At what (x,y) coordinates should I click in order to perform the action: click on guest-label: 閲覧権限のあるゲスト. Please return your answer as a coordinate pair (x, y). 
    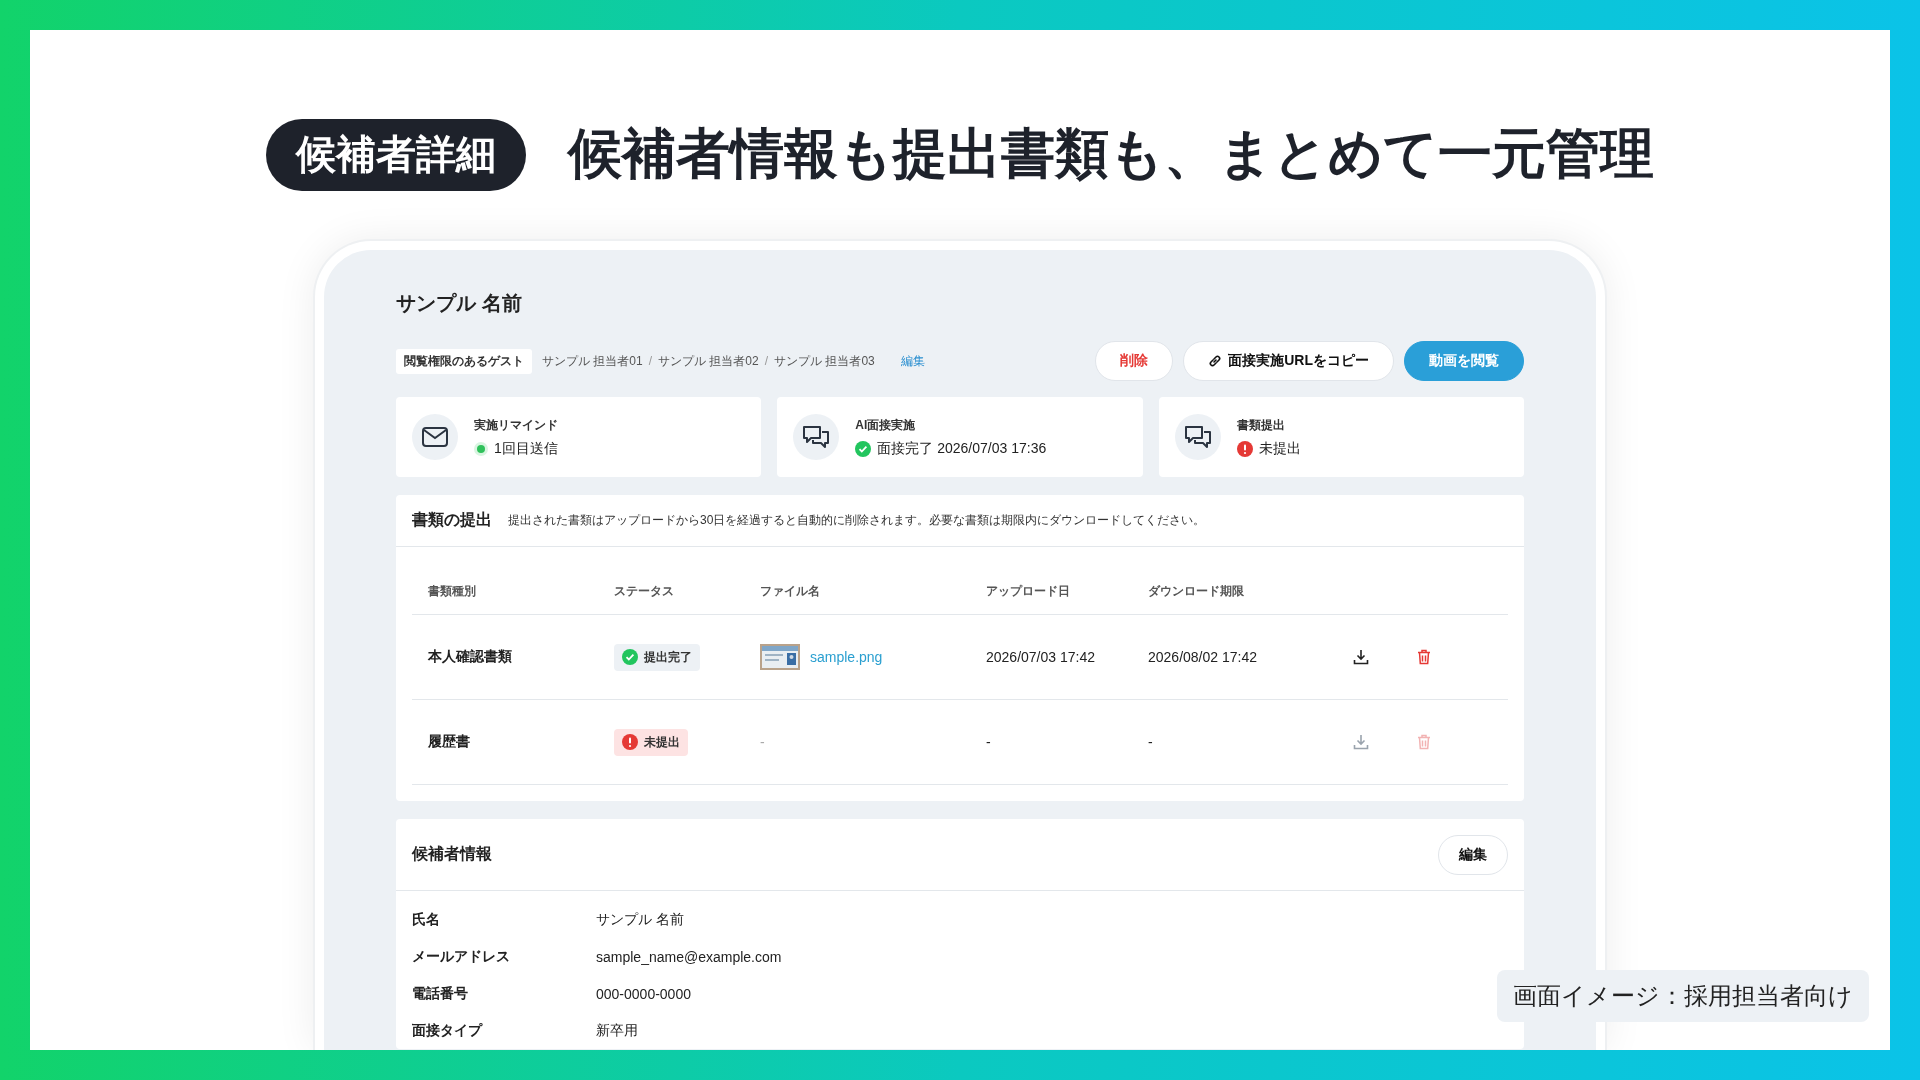
    Looking at the image, I should click on (464, 361).